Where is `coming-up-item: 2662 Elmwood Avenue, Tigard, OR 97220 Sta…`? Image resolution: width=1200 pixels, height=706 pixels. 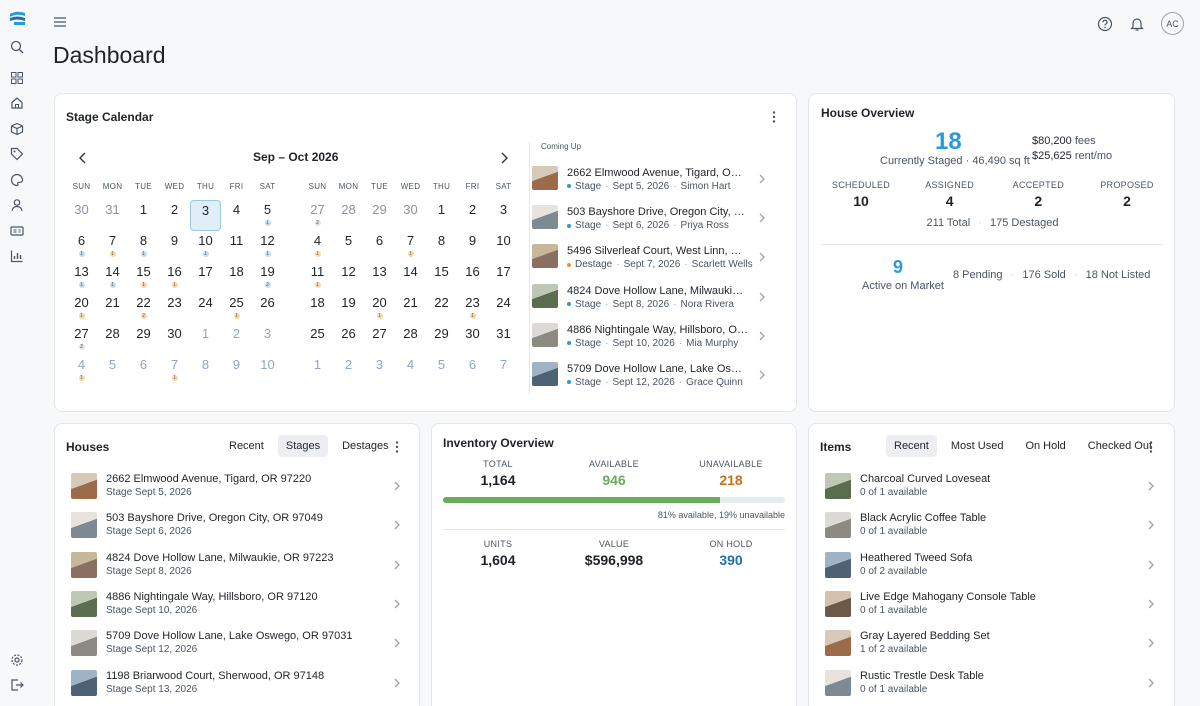 coming-up-item: 2662 Elmwood Avenue, Tigard, OR 97220 Sta… is located at coordinates (652, 181).